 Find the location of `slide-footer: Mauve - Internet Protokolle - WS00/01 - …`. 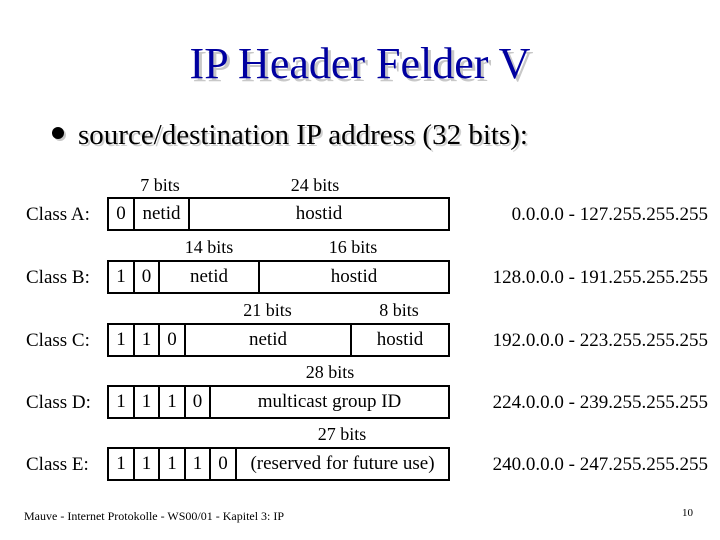

slide-footer: Mauve - Internet Protokolle - WS00/01 - … is located at coordinates (154, 516).